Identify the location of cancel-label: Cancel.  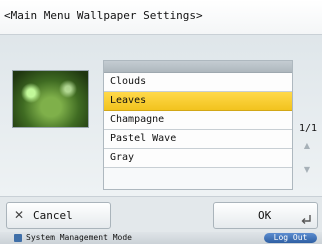
(53, 215).